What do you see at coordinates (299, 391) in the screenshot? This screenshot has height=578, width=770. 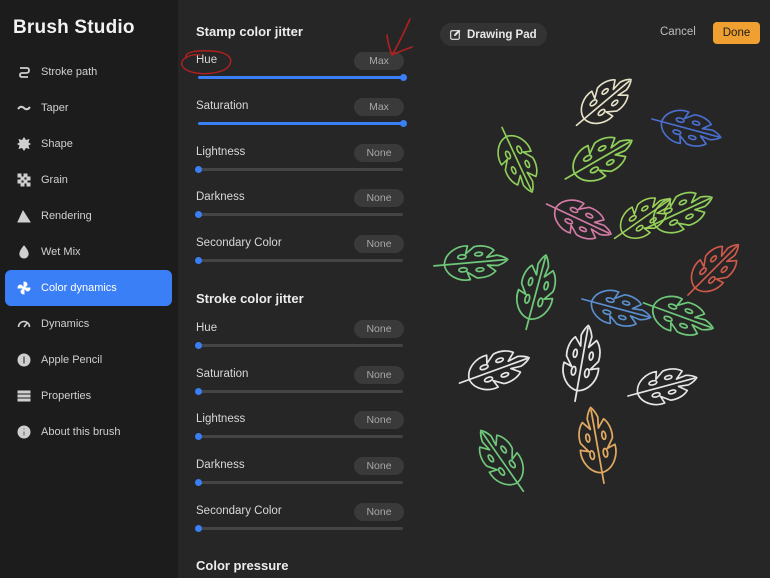 I see `stroke-saturation-slider` at bounding box center [299, 391].